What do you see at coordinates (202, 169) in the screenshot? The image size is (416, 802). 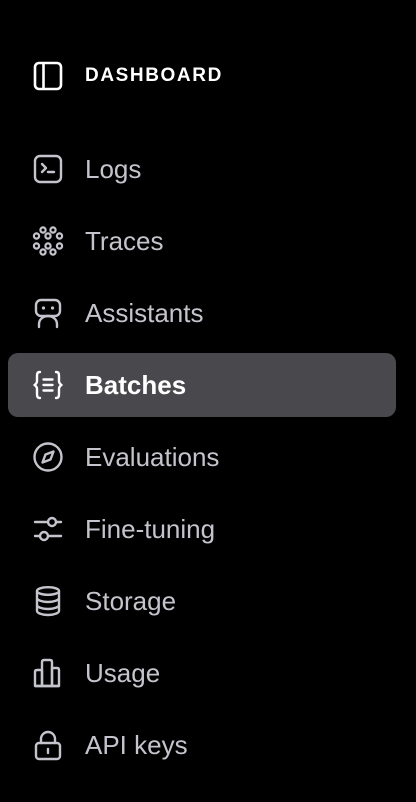 I see `sidebar-item-logs: Logs` at bounding box center [202, 169].